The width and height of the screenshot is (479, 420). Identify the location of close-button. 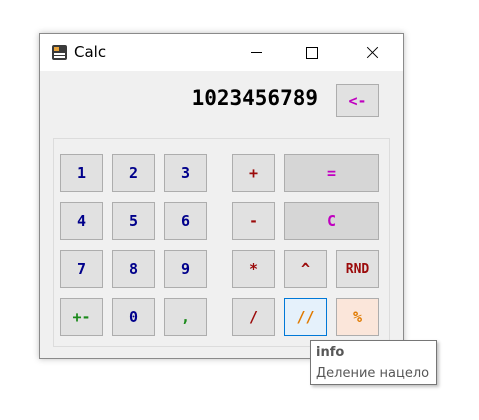
(372, 52).